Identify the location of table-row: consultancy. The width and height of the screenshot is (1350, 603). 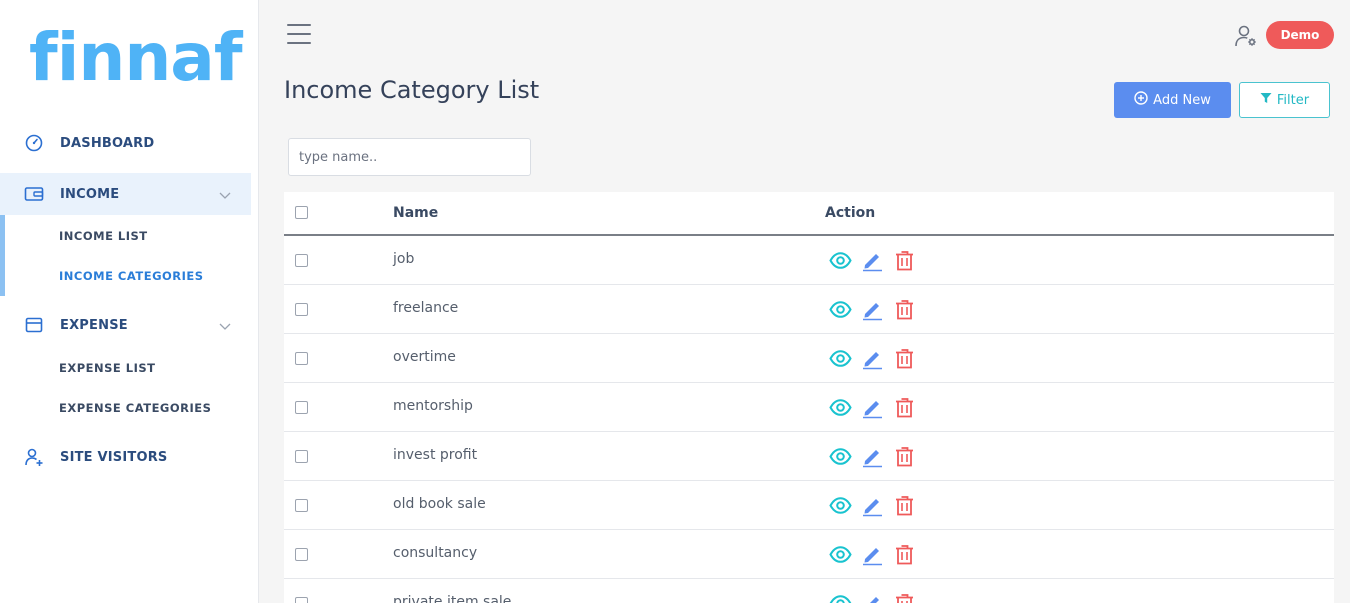
(809, 554).